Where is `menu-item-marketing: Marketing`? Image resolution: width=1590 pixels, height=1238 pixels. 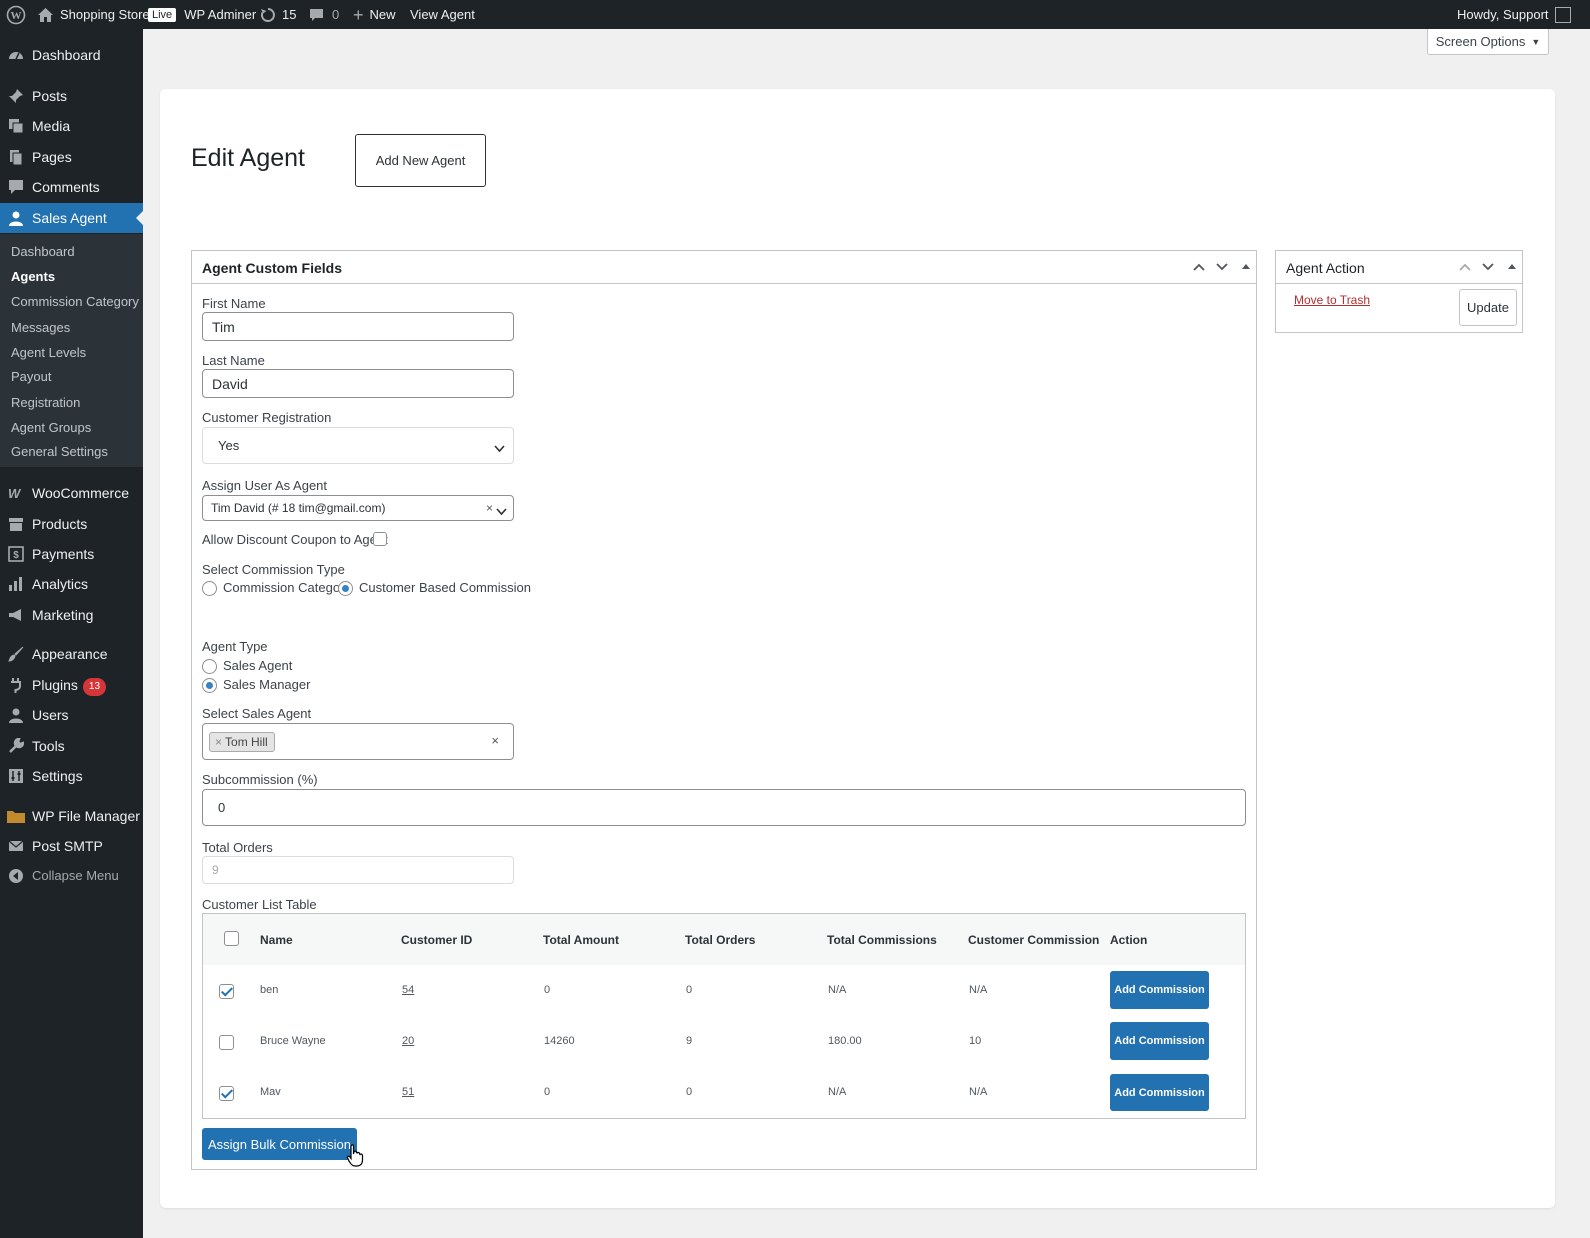 menu-item-marketing: Marketing is located at coordinates (71, 615).